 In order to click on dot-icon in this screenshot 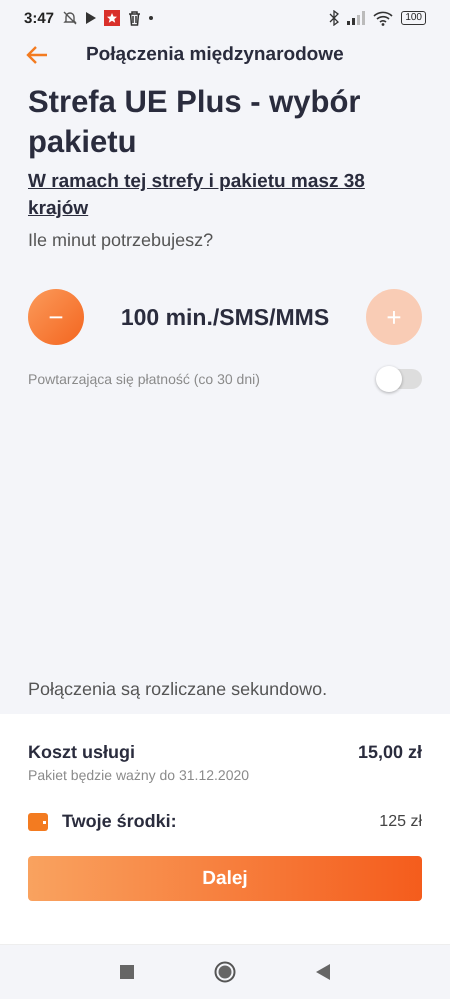, I will do `click(151, 18)`.